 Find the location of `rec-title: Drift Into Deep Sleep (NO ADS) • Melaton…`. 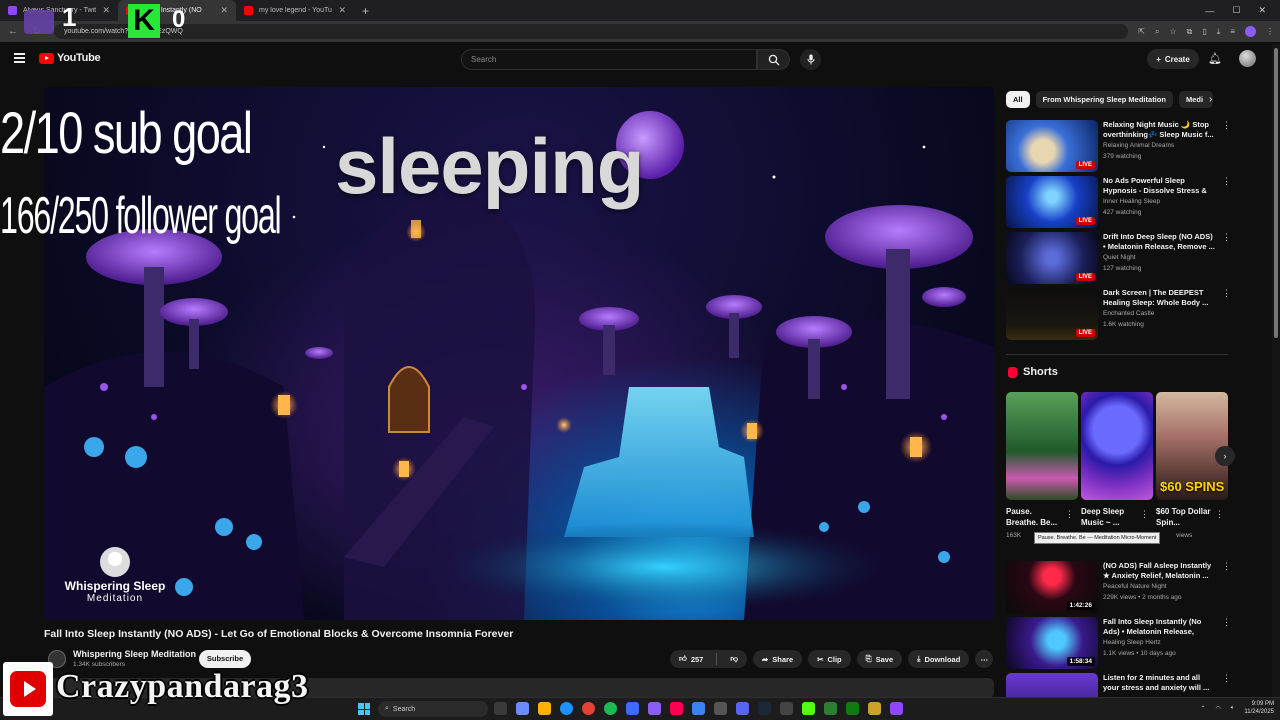

rec-title: Drift Into Deep Sleep (NO ADS) • Melaton… is located at coordinates (1159, 242).